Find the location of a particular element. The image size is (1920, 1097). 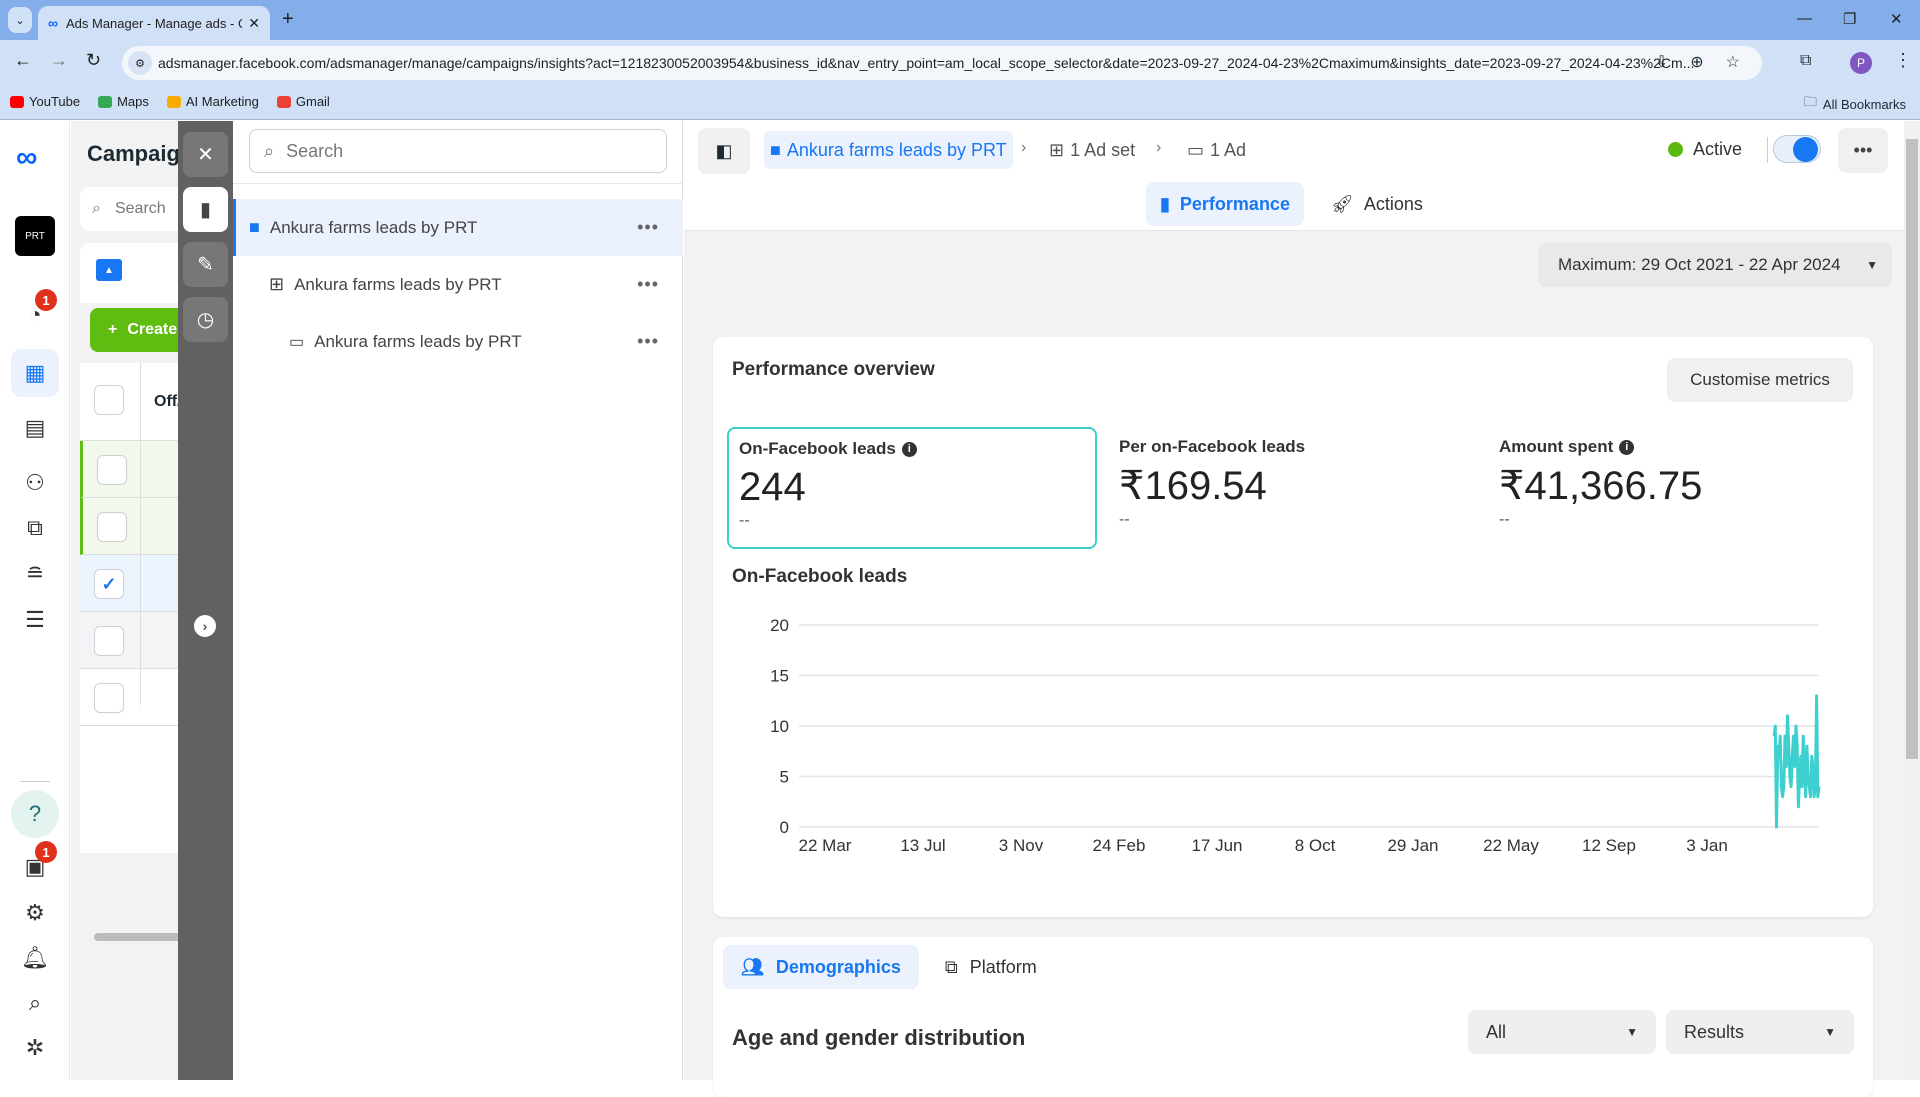

close-panel-icon: ✕ is located at coordinates (205, 154).